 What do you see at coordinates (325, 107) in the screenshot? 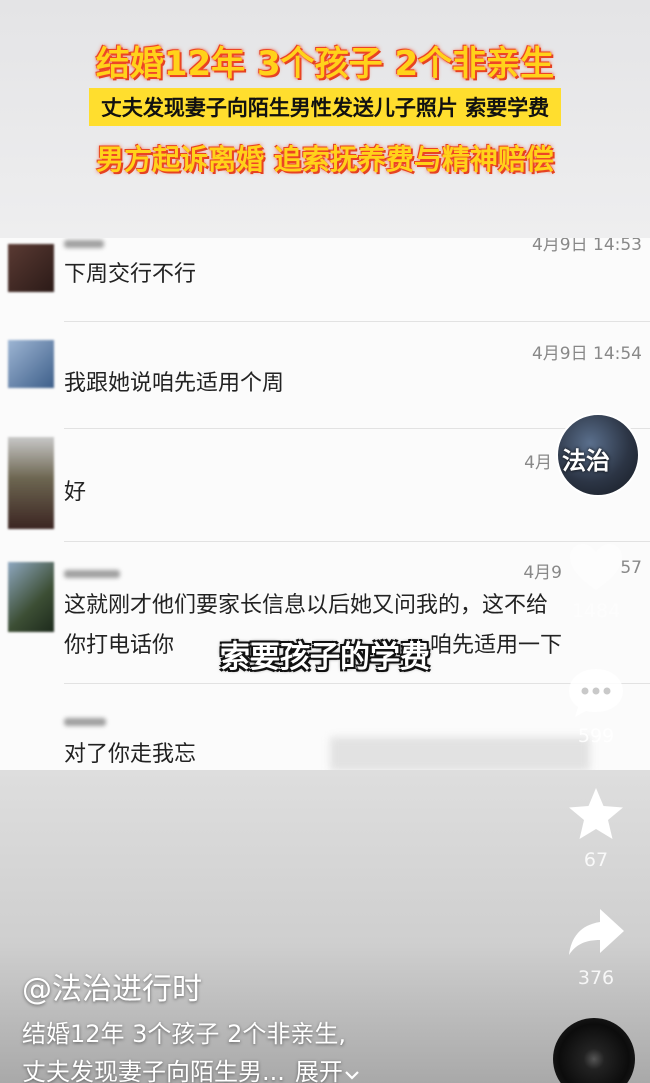
I see `banner-subheadline: 丈夫发现妻子向陌生男性发送儿子照片 索要学费` at bounding box center [325, 107].